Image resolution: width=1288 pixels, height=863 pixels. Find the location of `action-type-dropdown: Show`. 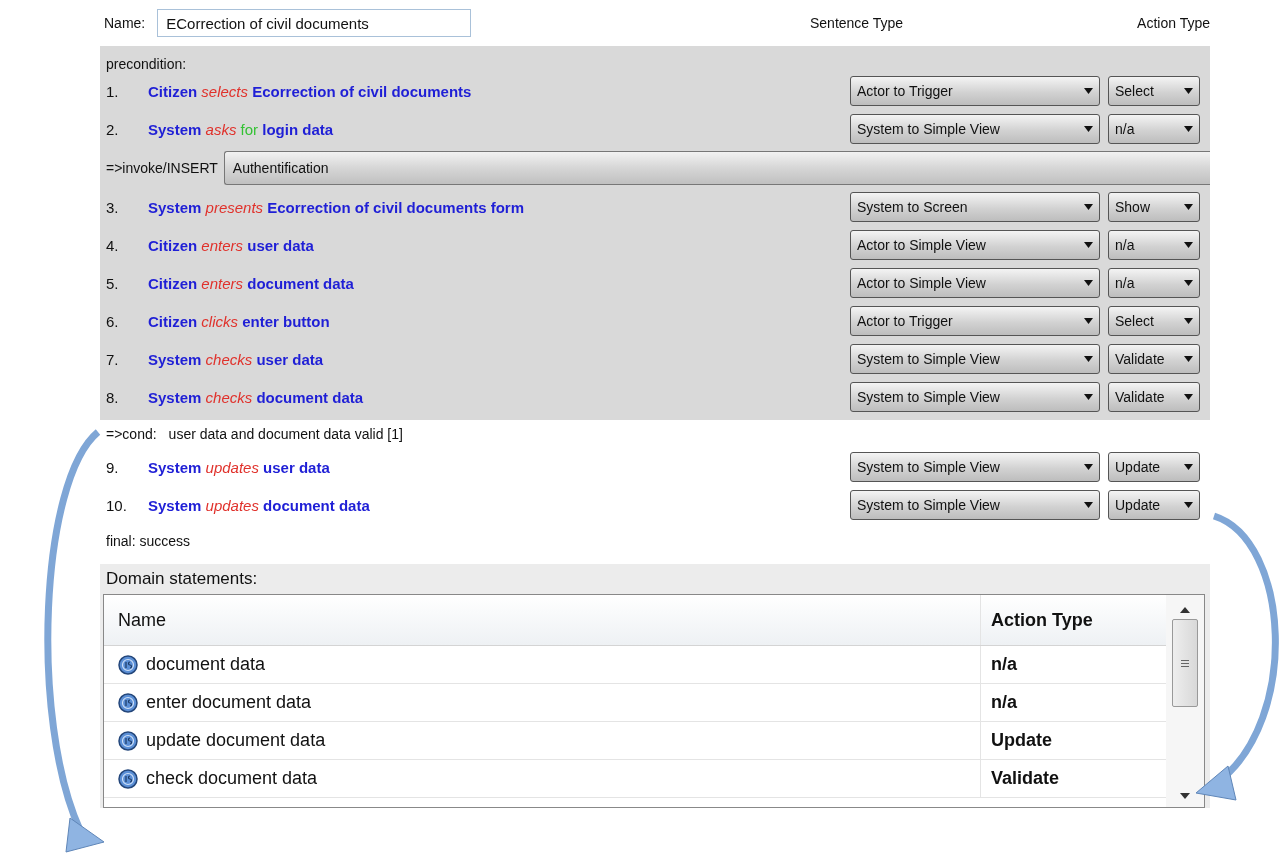

action-type-dropdown: Show is located at coordinates (1154, 207).